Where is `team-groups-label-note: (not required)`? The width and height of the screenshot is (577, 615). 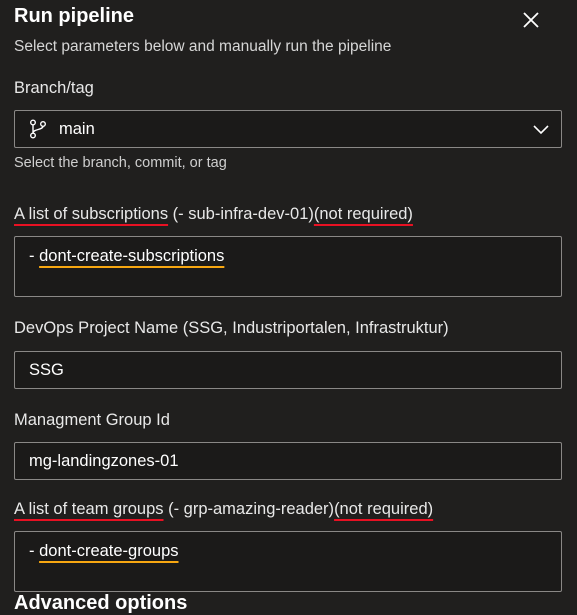
team-groups-label-note: (not required) is located at coordinates (384, 509).